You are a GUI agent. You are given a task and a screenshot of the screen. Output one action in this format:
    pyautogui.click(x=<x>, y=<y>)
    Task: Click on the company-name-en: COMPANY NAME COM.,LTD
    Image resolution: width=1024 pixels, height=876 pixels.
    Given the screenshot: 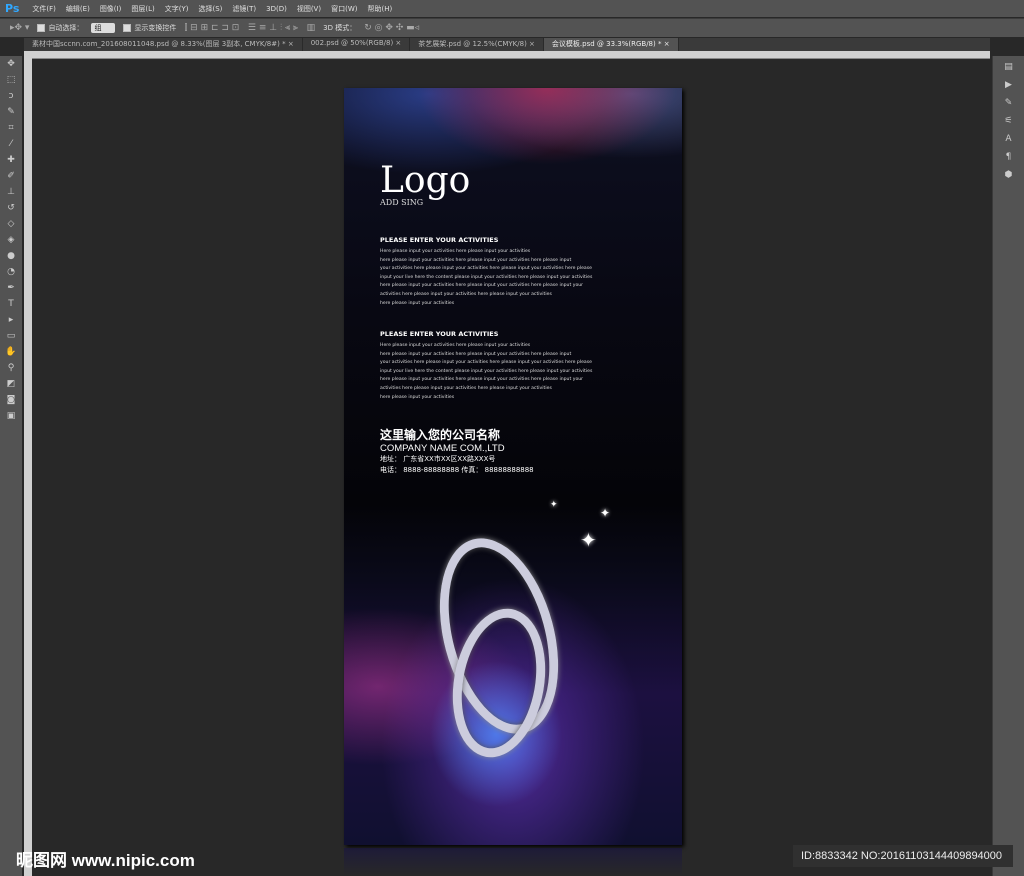 What is the action you would take?
    pyautogui.click(x=442, y=448)
    